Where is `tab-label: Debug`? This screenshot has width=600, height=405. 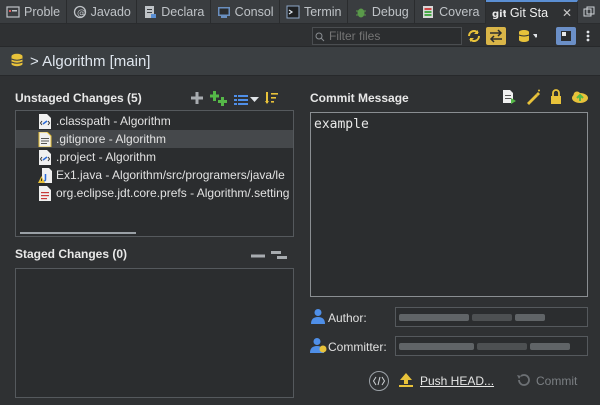
tab-label: Debug is located at coordinates (390, 12).